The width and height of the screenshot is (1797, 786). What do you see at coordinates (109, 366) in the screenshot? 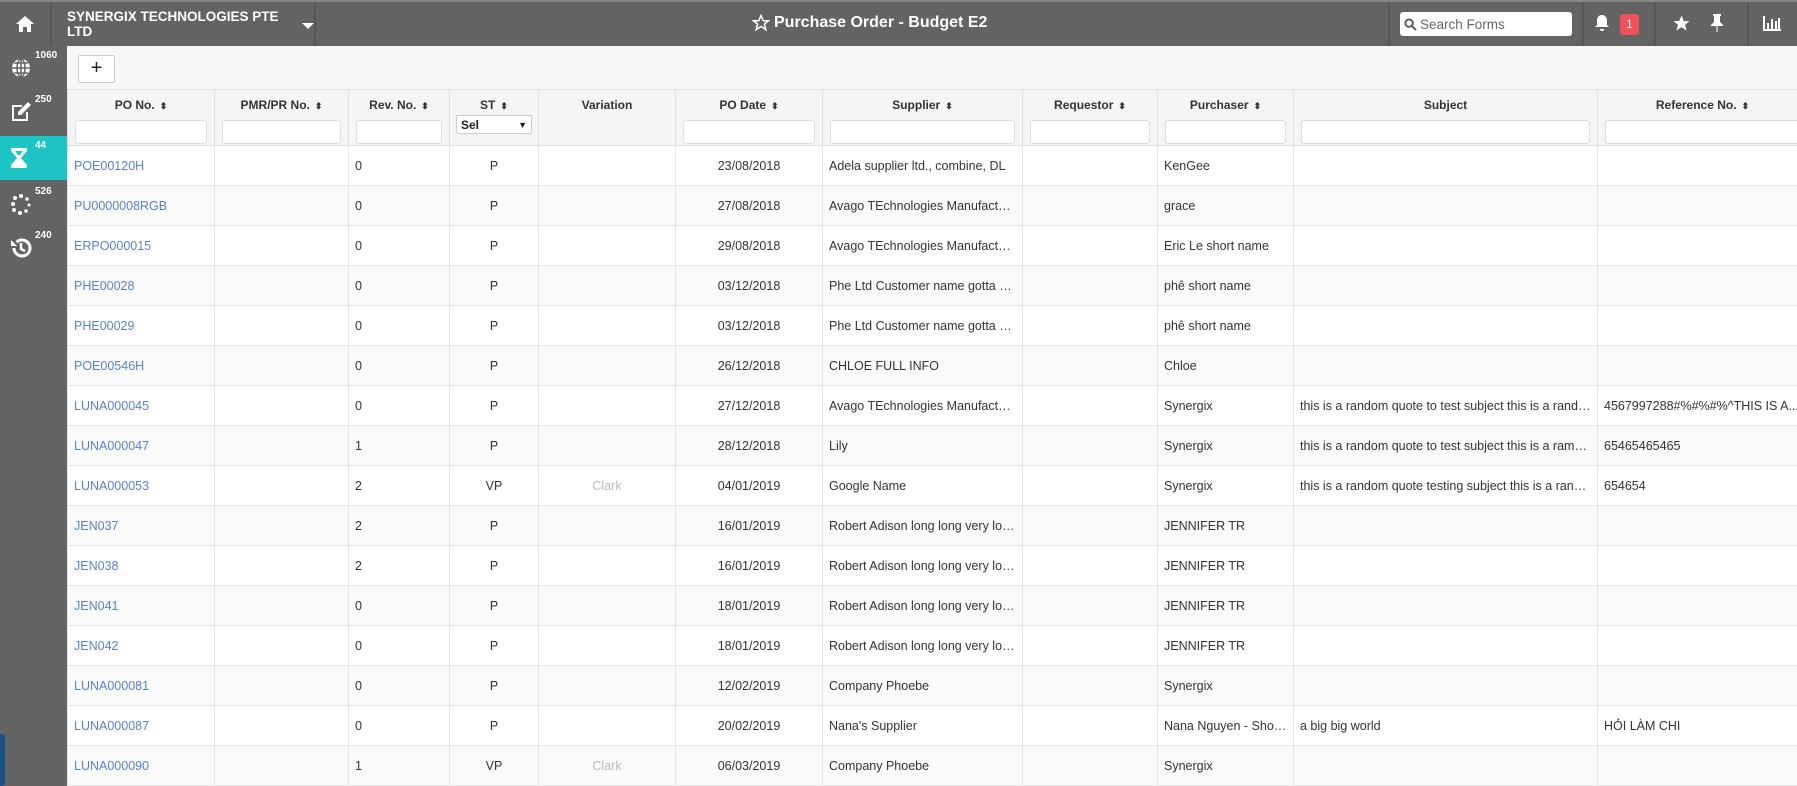
I see `po-number-link: POE00546H` at bounding box center [109, 366].